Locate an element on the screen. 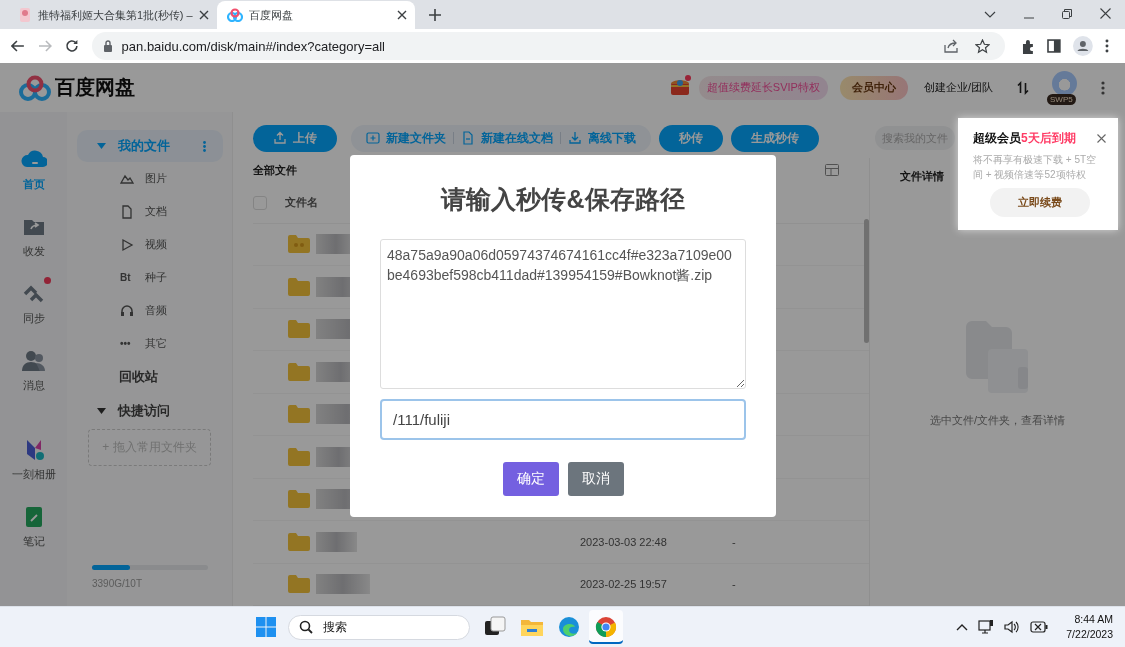  extensions-icon is located at coordinates (1028, 46).